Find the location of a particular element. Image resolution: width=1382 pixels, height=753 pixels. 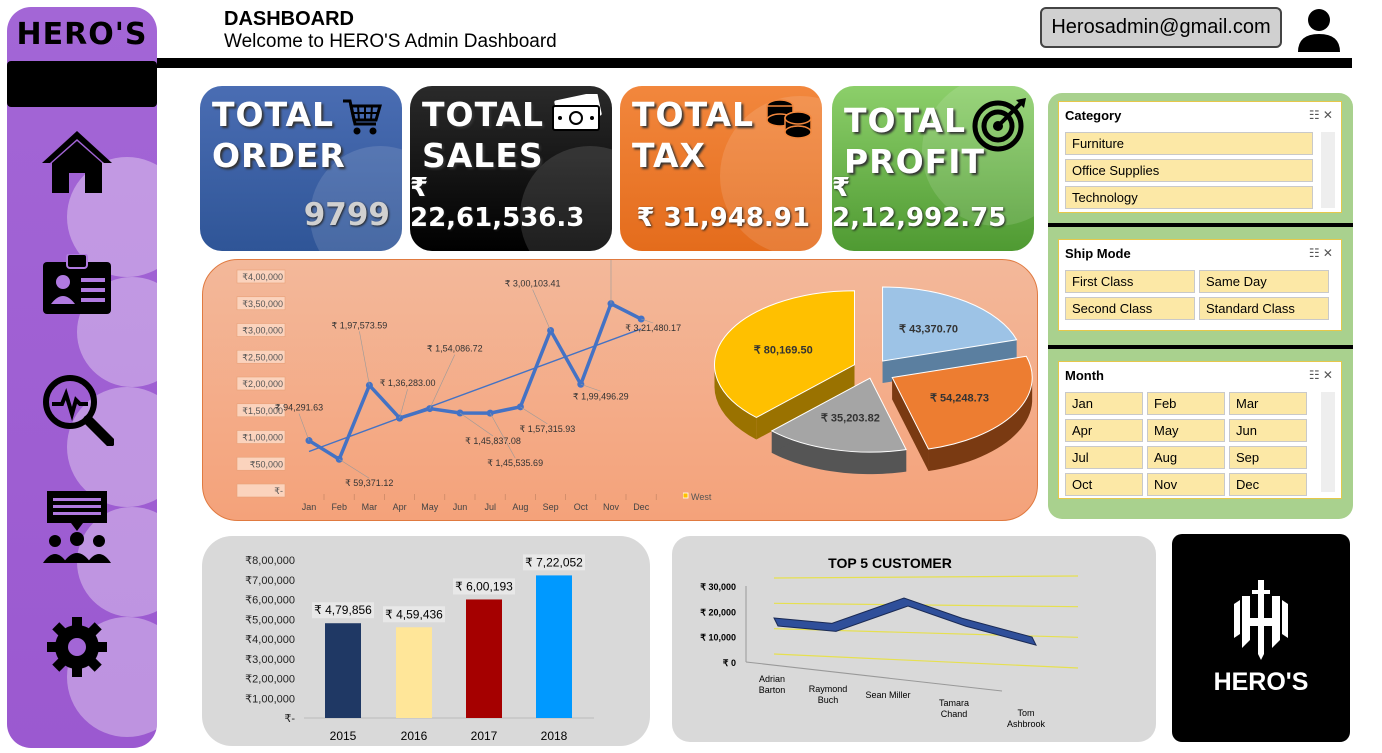

slicer-option: Jun is located at coordinates (1268, 430).